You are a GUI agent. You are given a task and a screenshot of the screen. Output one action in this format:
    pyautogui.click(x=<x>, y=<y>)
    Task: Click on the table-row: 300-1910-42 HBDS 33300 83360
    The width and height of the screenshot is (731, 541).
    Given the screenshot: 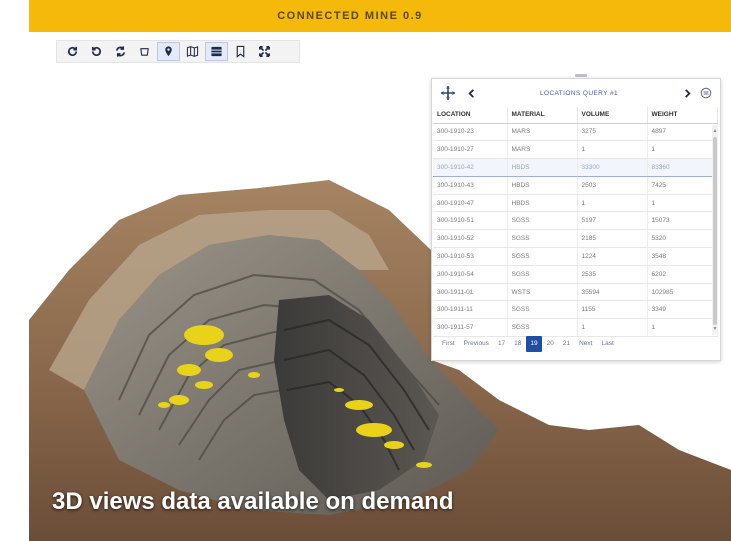 What is the action you would take?
    pyautogui.click(x=575, y=167)
    